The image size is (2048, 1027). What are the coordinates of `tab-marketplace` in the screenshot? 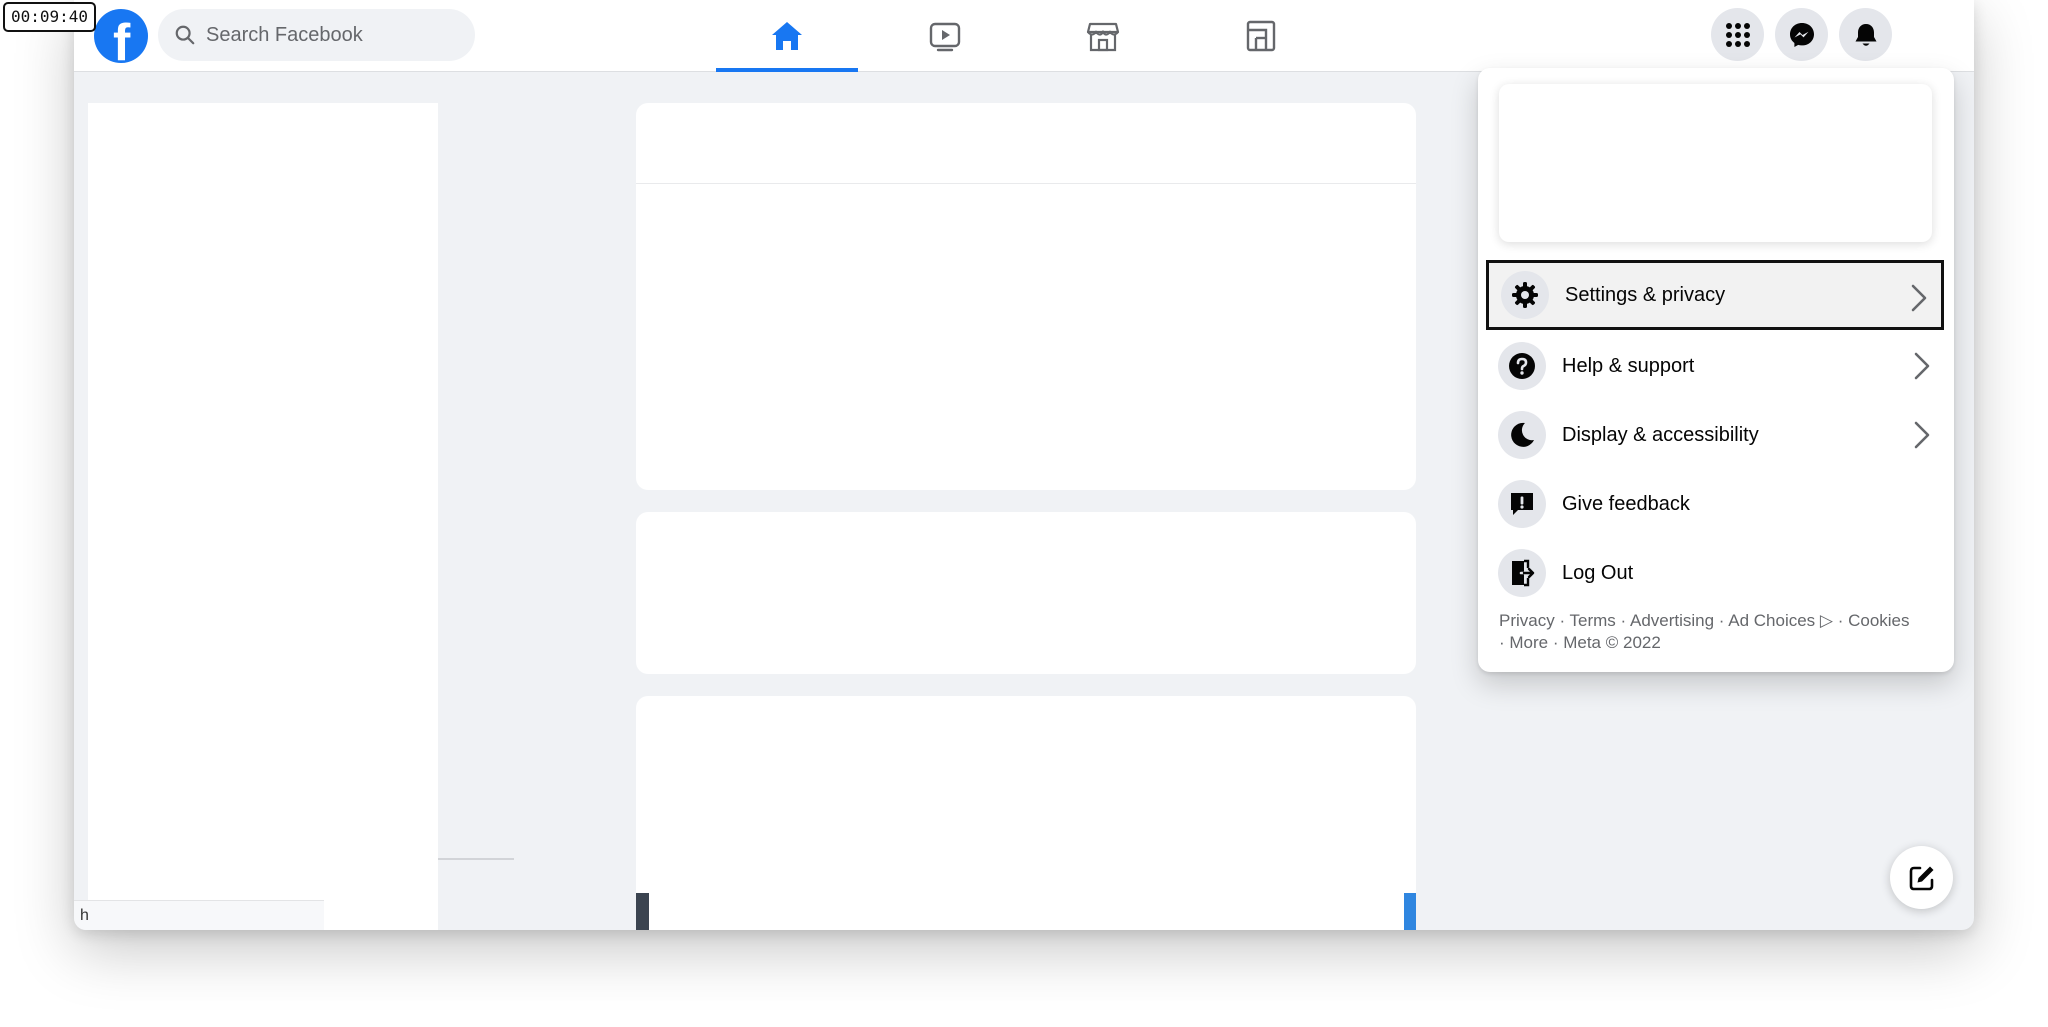 It's located at (1103, 36).